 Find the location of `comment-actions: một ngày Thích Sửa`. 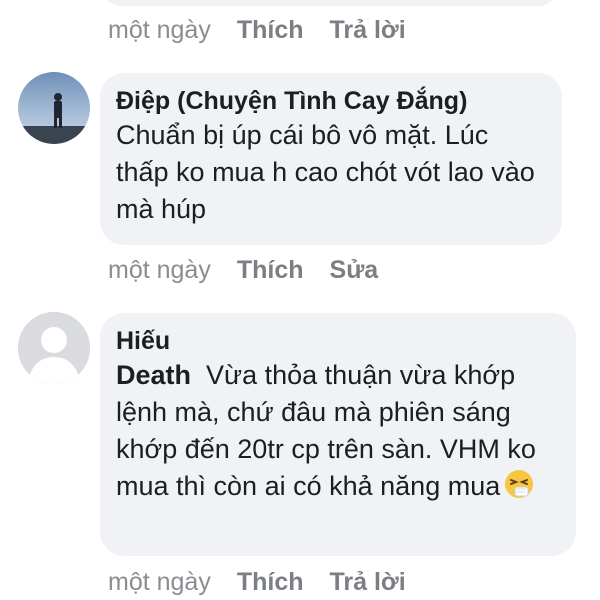

comment-actions: một ngày Thích Sửa is located at coordinates (256, 270).